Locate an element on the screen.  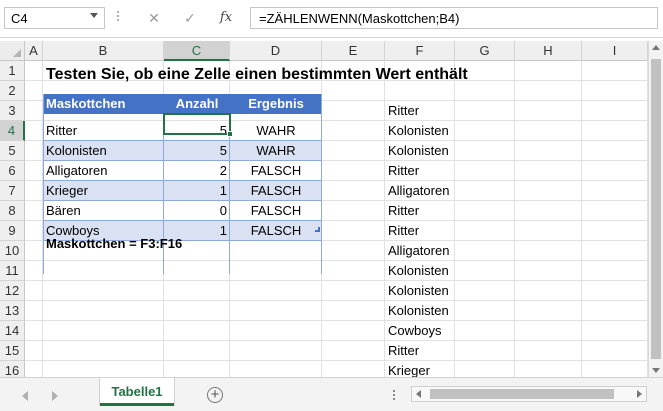
vertical-scrollbar is located at coordinates (655, 209).